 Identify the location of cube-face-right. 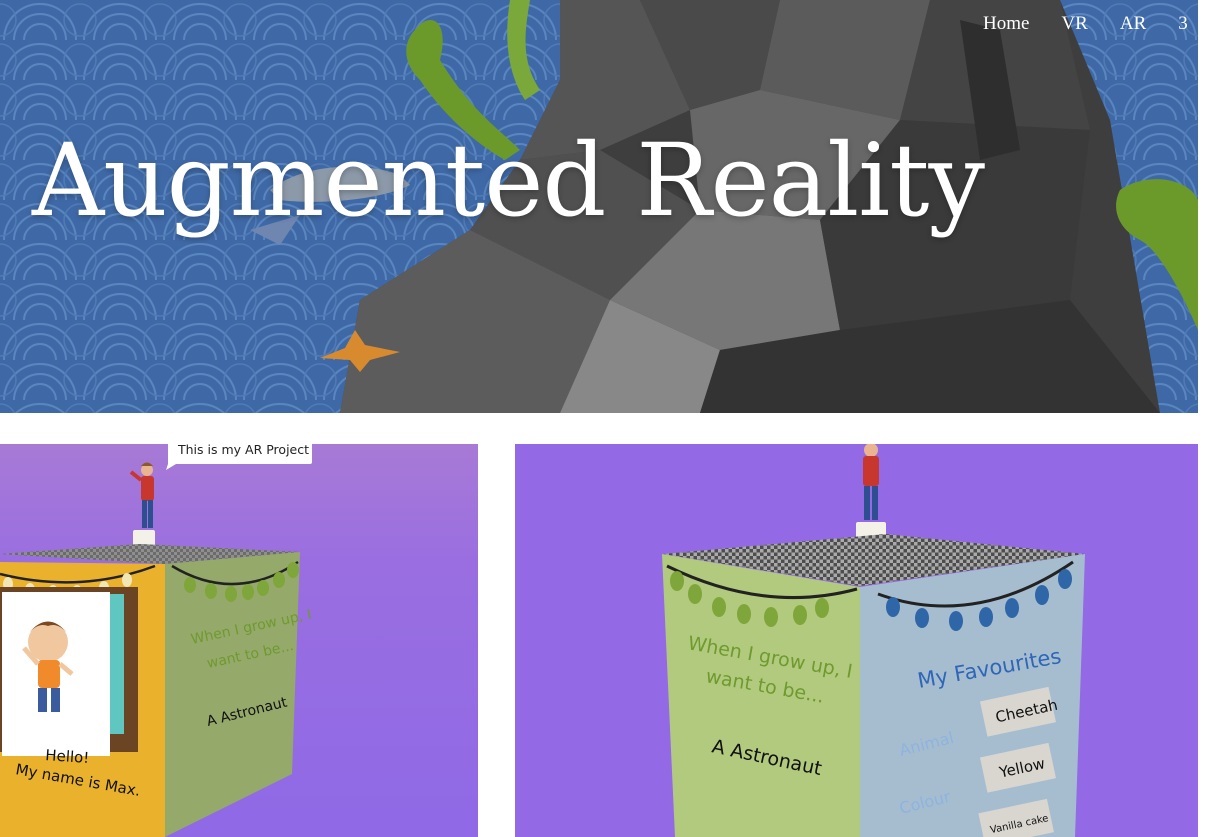
(972, 695).